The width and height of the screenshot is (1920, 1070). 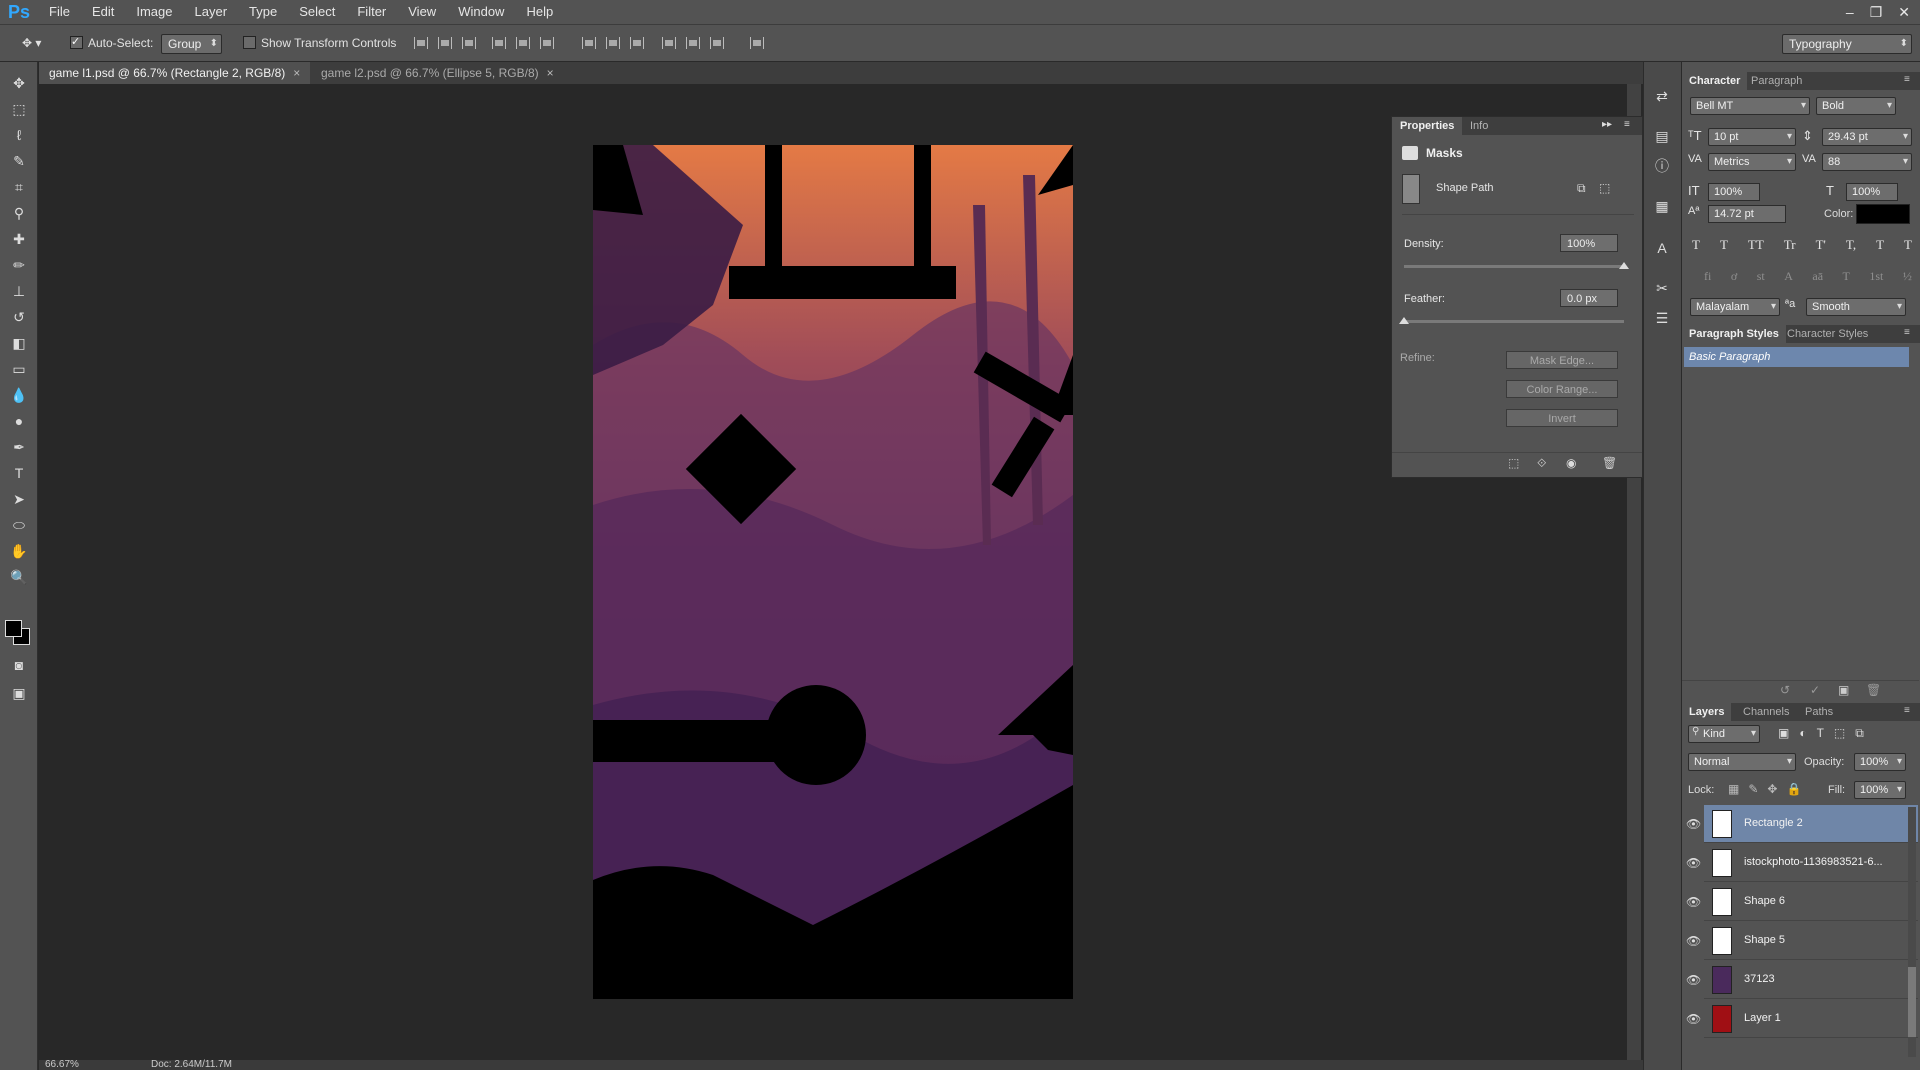 I want to click on tab-layers: Layers, so click(x=1707, y=712).